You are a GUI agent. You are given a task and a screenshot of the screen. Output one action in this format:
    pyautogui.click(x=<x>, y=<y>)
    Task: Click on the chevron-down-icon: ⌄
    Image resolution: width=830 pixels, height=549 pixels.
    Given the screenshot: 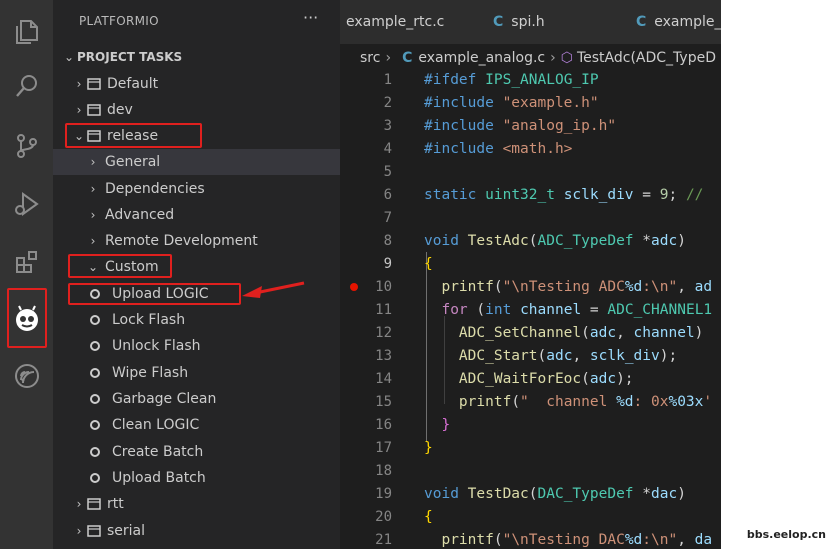 What is the action you would take?
    pyautogui.click(x=69, y=57)
    